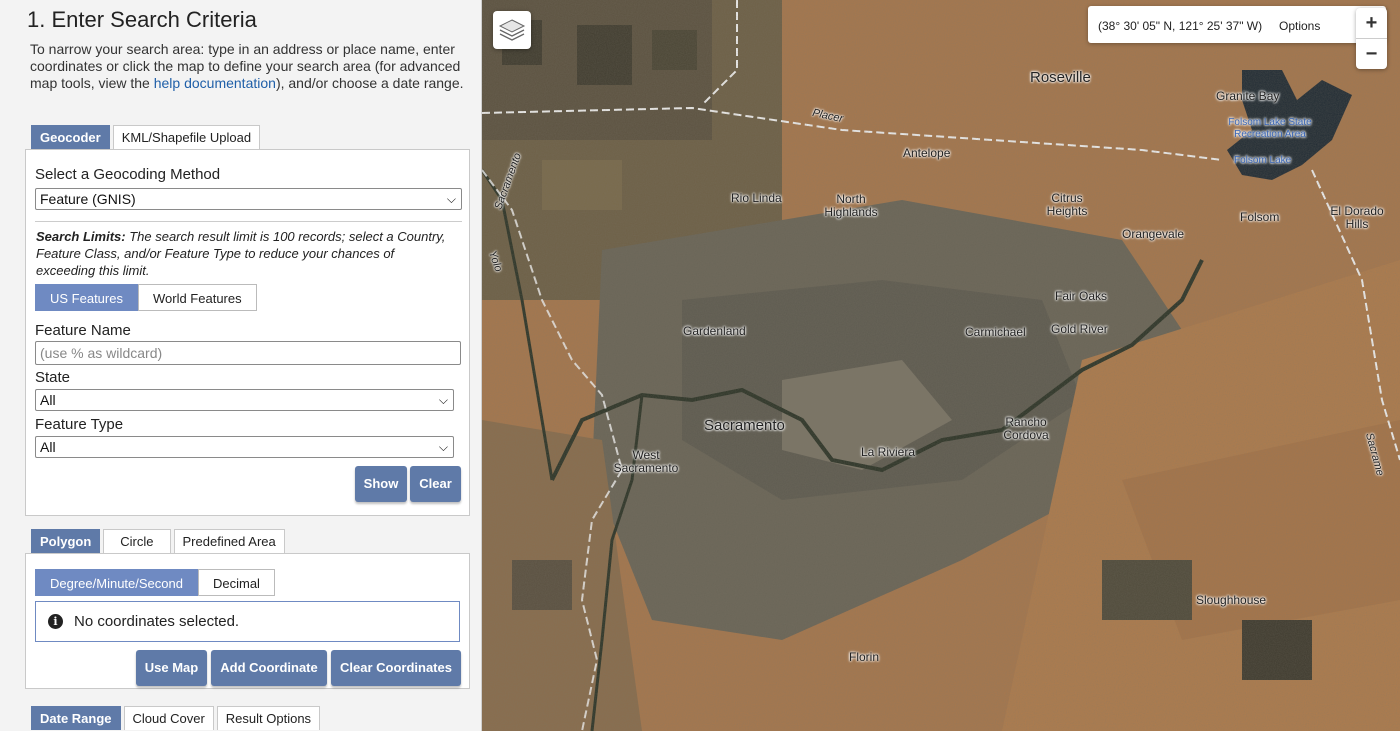  Describe the element at coordinates (248, 199) in the screenshot. I see `geocoding-method-select: Feature (GNIS) ⌵` at that location.